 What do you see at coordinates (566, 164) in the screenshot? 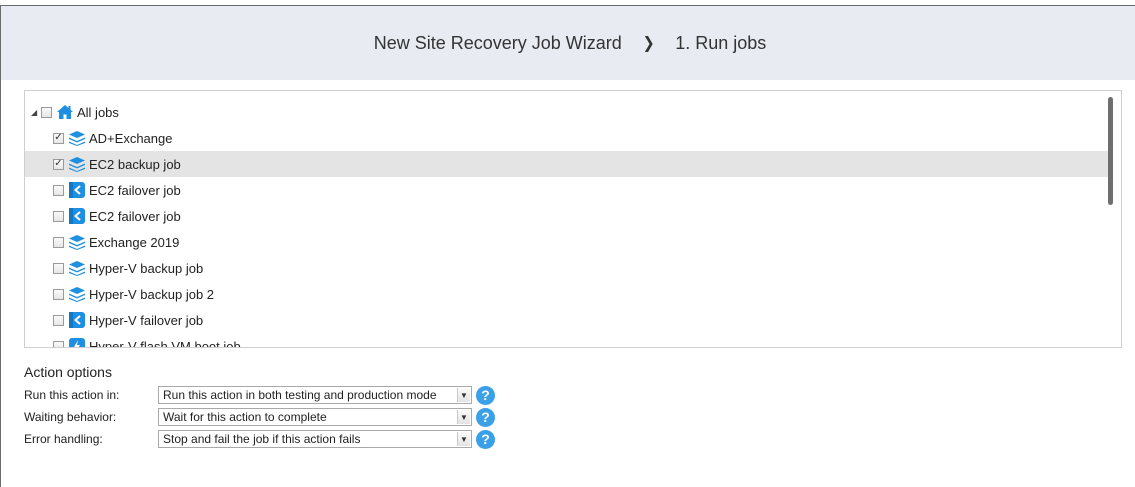
I see `tree-item-job: ✓ EC2 backup job` at bounding box center [566, 164].